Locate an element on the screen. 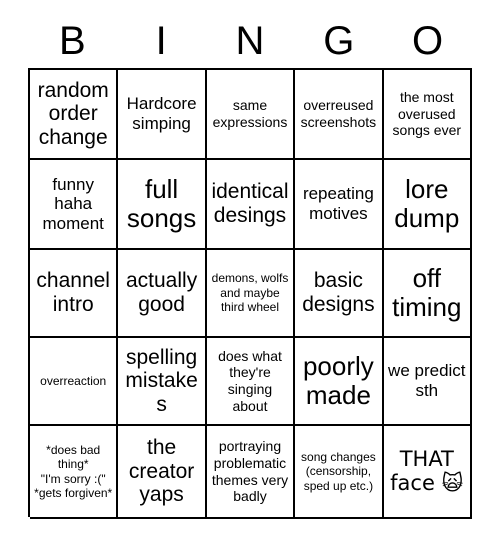 The width and height of the screenshot is (500, 544). bingo-cell: off timing is located at coordinates (427, 294).